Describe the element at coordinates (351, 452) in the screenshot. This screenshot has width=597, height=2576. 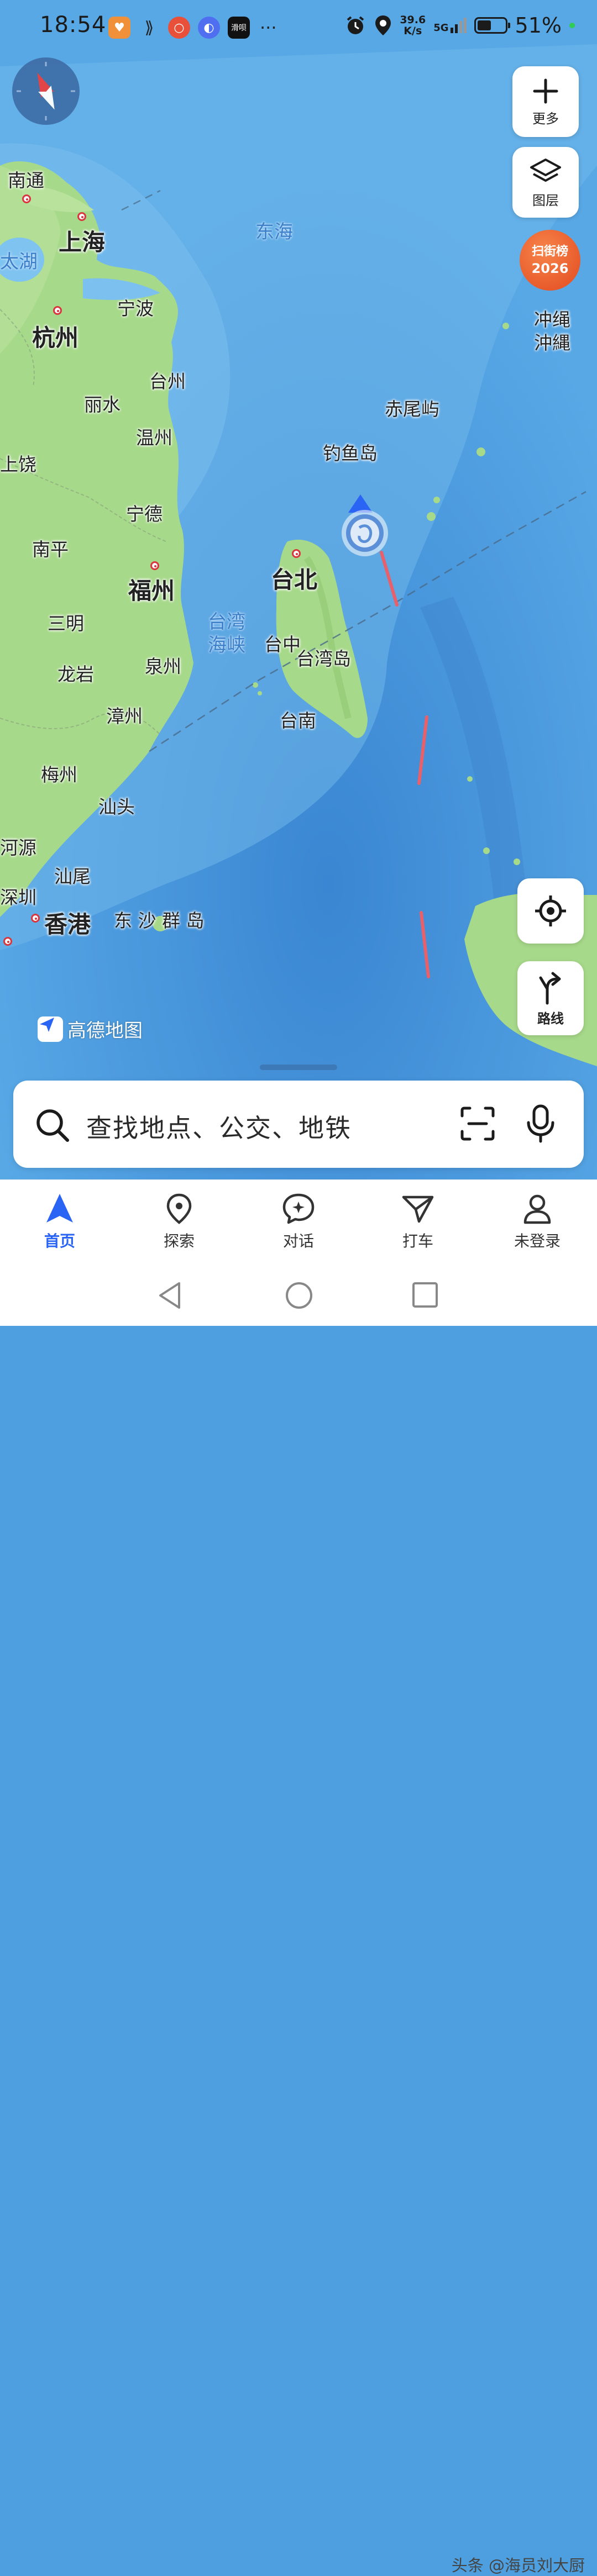
I see `label-diaoyu: 钓鱼岛` at that location.